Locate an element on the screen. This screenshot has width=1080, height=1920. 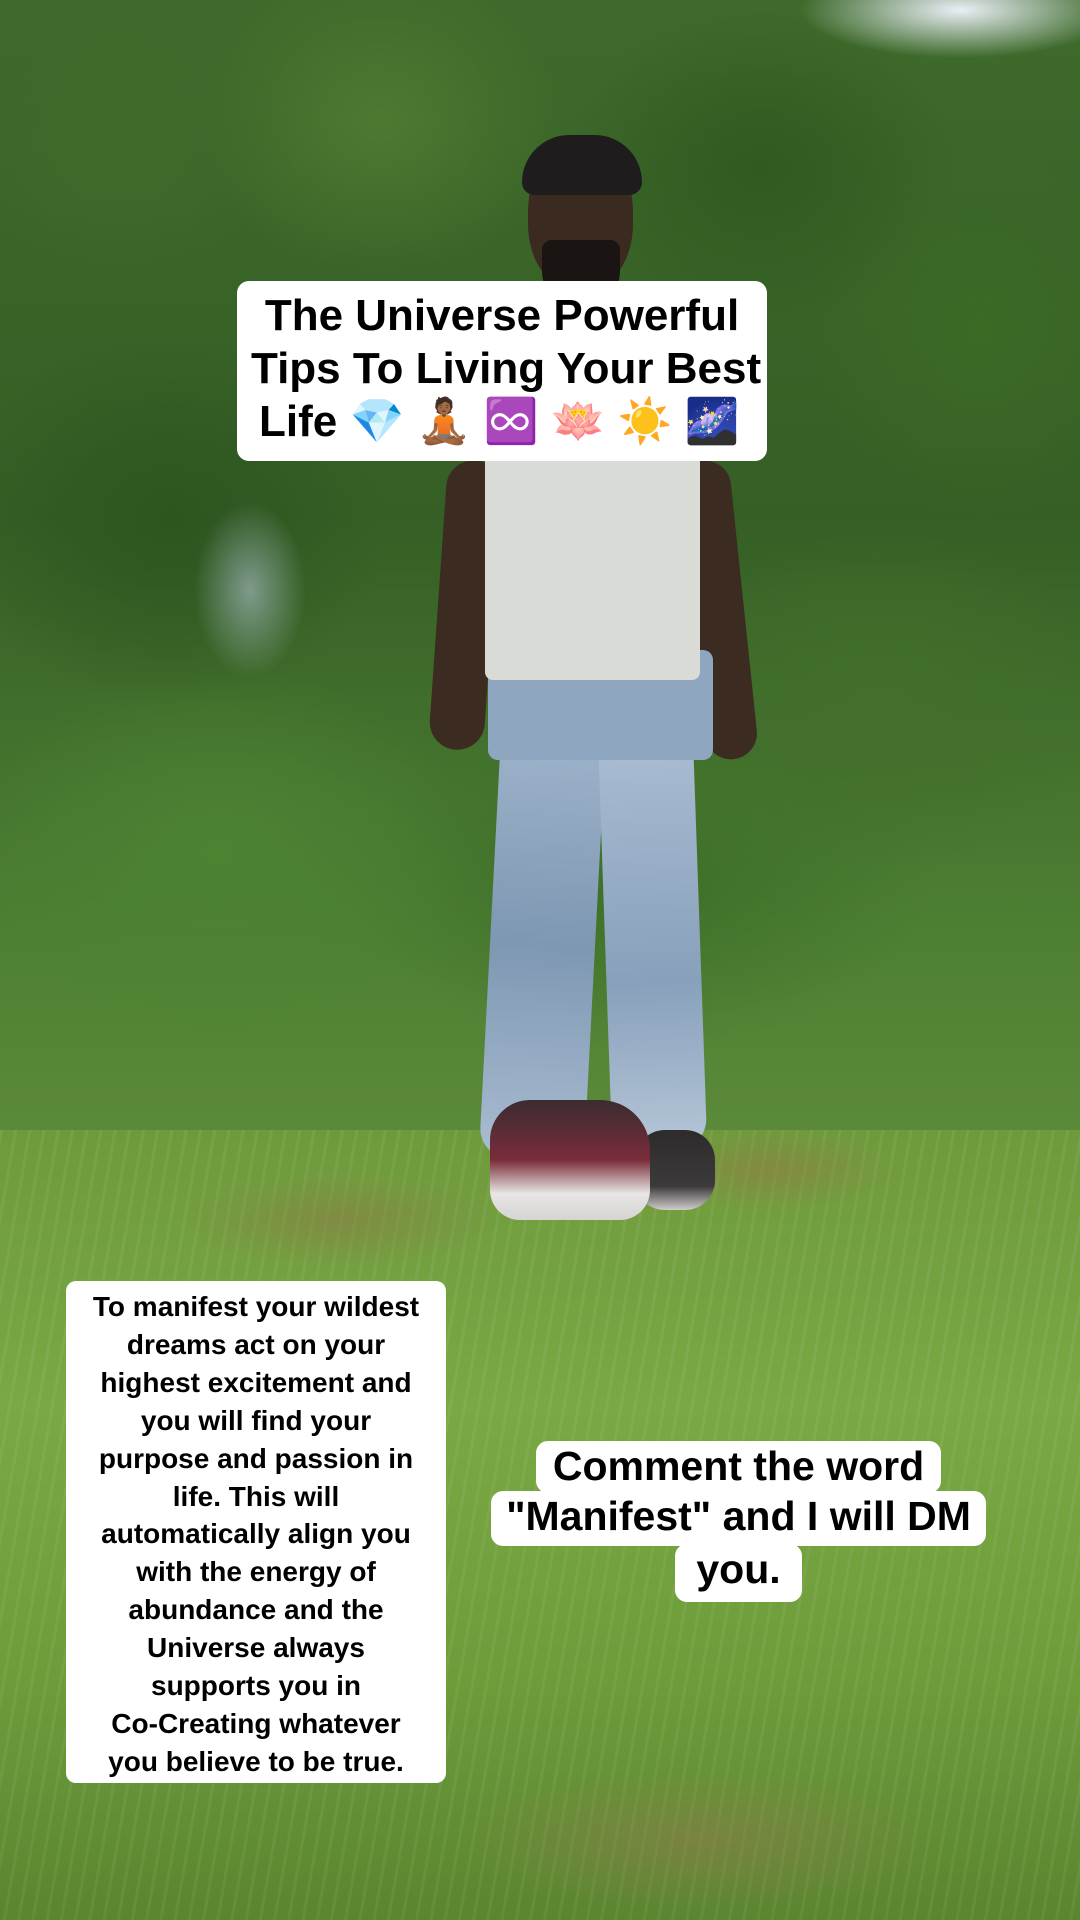
left-shoe is located at coordinates (570, 1160).